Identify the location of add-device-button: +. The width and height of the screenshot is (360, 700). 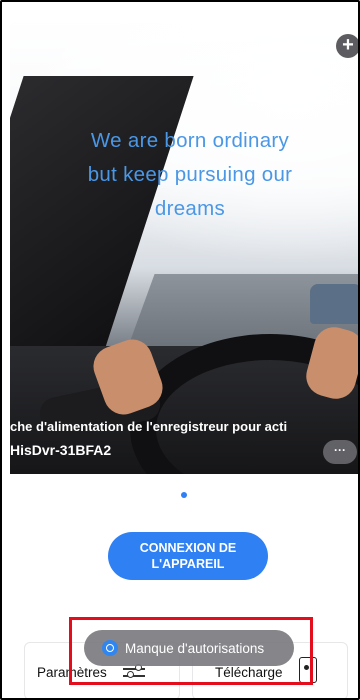
(347, 46).